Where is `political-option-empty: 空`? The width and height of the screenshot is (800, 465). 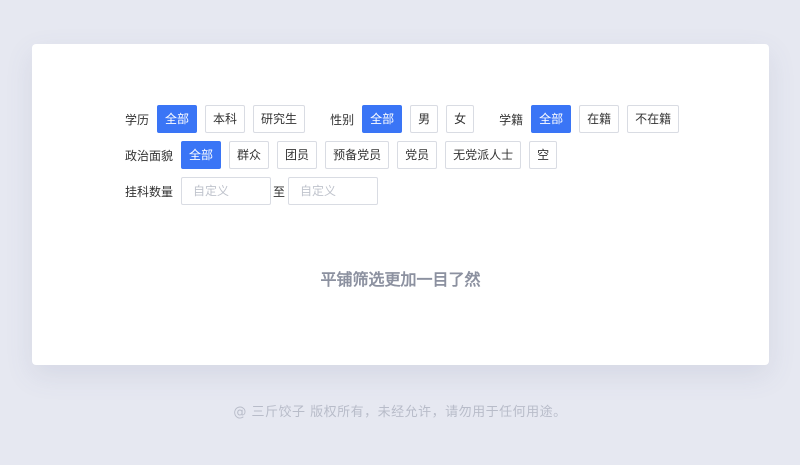 political-option-empty: 空 is located at coordinates (543, 155).